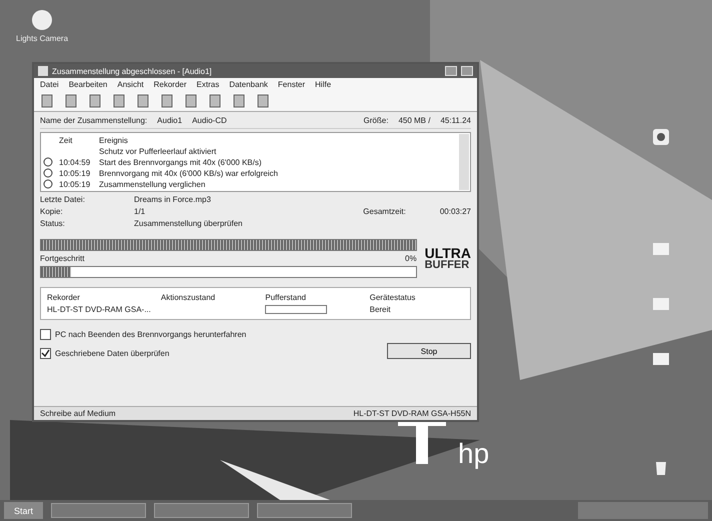 This screenshot has width=712, height=521. I want to click on menu-item: Extras, so click(208, 84).